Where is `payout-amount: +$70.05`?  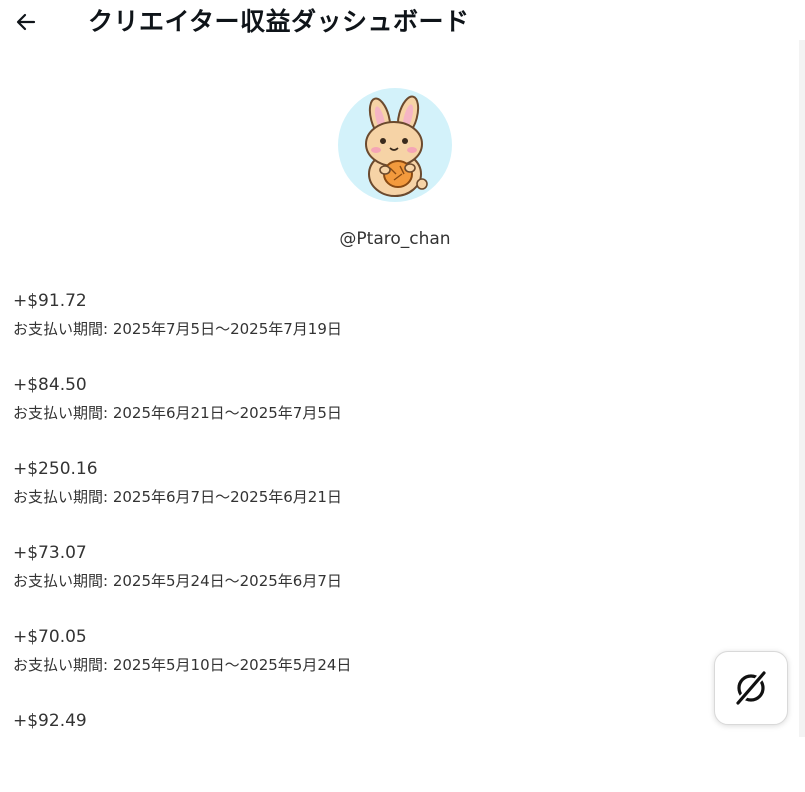 payout-amount: +$70.05 is located at coordinates (50, 637).